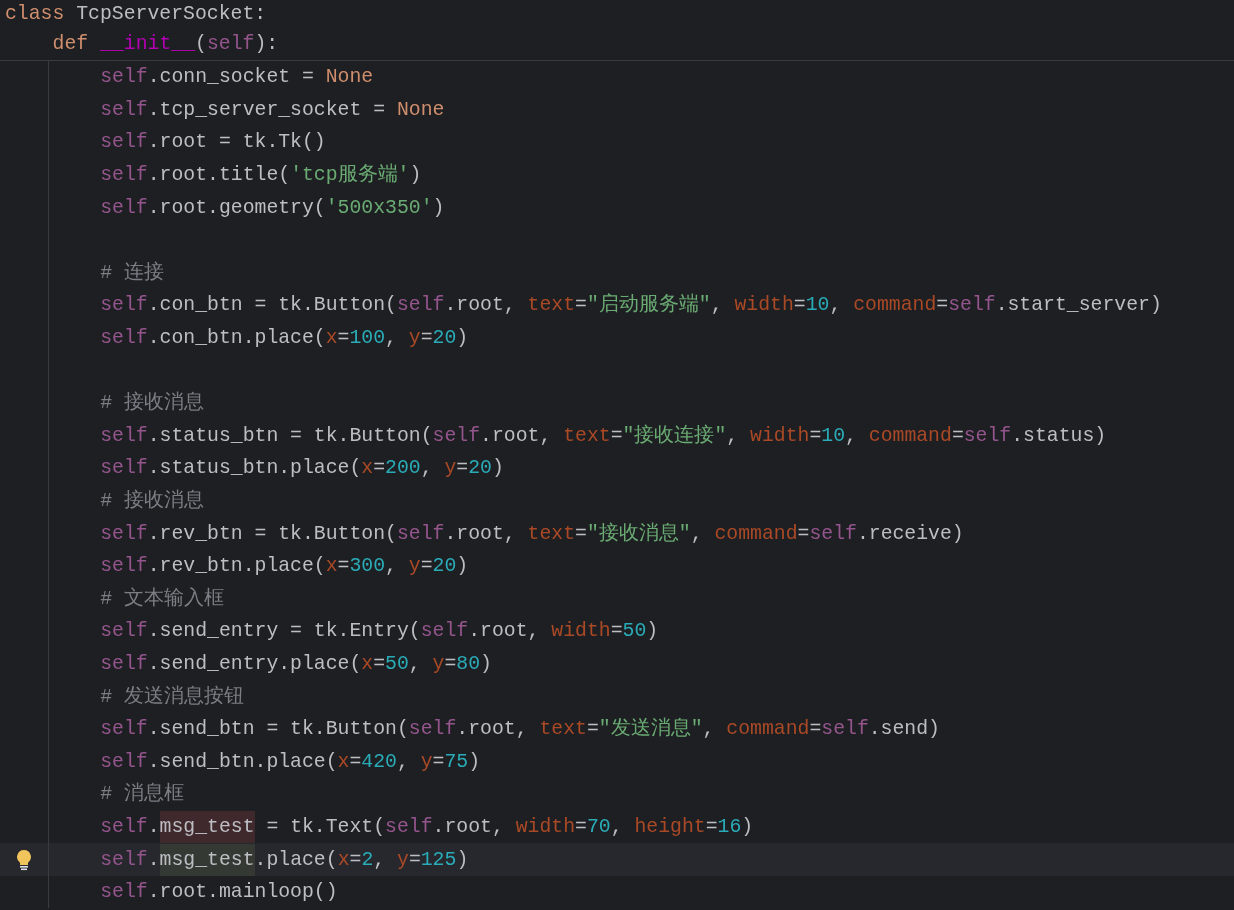 The image size is (1234, 910). What do you see at coordinates (284, 567) in the screenshot?
I see `code-line: self.rev_btn.place(x=300, y=20)` at bounding box center [284, 567].